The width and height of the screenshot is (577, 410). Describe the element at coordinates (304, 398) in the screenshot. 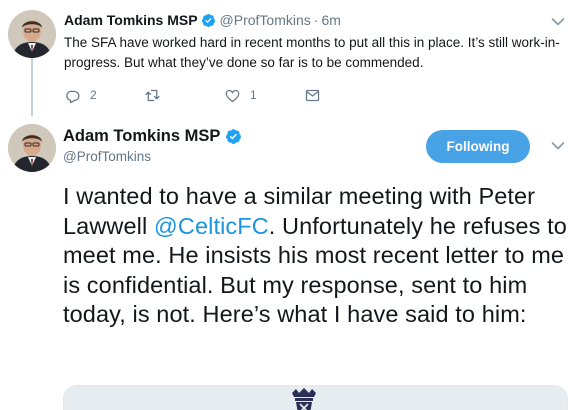

I see `crest-image` at that location.